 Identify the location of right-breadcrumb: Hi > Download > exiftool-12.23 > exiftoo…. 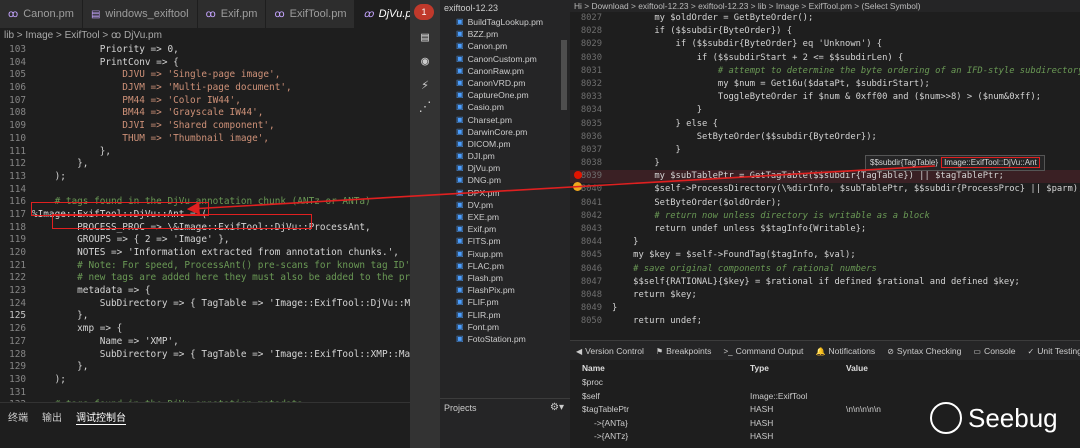
(825, 6).